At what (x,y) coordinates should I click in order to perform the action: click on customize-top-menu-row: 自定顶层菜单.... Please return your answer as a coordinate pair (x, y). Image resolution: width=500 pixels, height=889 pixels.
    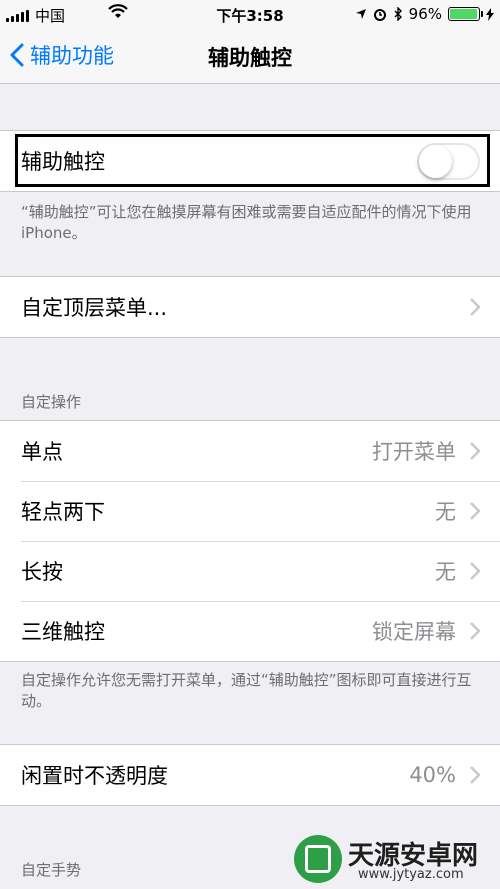
    Looking at the image, I should click on (250, 307).